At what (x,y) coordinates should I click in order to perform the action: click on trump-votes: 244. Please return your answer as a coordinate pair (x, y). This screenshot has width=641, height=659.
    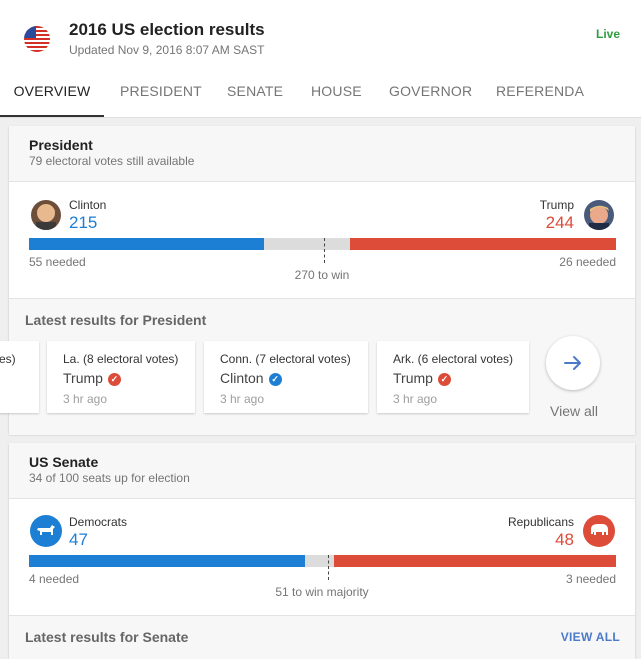
    Looking at the image, I should click on (559, 222).